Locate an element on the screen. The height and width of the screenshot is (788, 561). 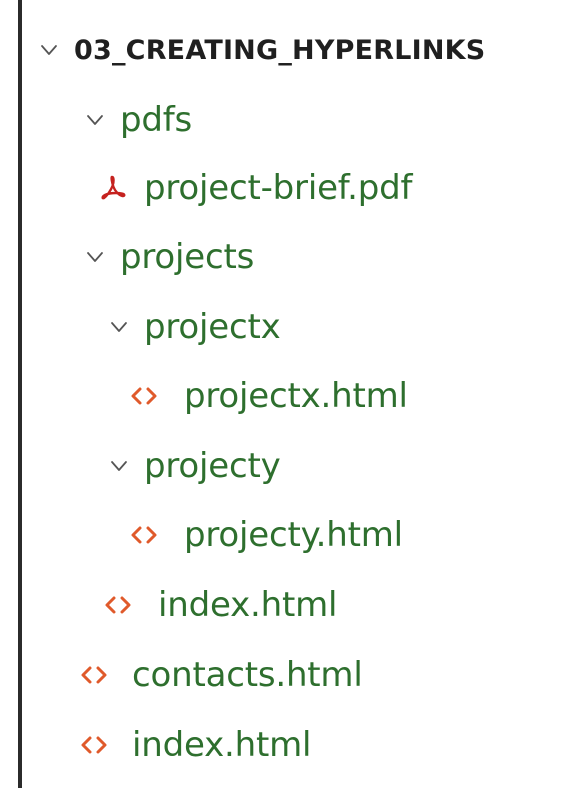
folder-projects: projects is located at coordinates (169, 257).